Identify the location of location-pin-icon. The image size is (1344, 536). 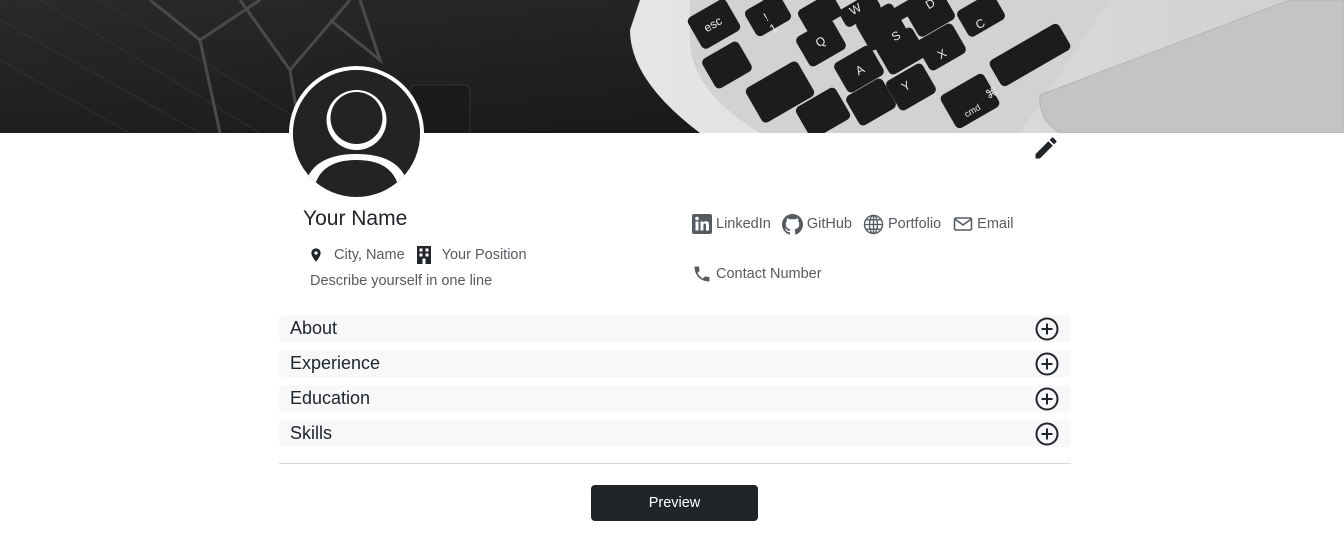
(316, 255).